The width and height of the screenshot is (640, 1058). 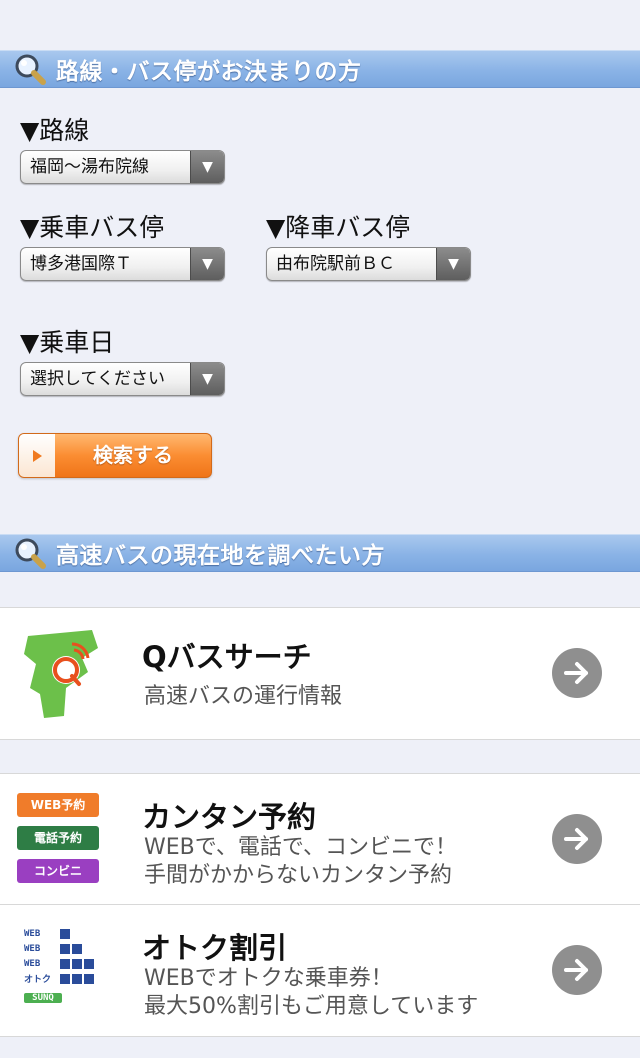 I want to click on board-stop-select: 博多港国際Ｔ ▼, so click(x=122, y=264).